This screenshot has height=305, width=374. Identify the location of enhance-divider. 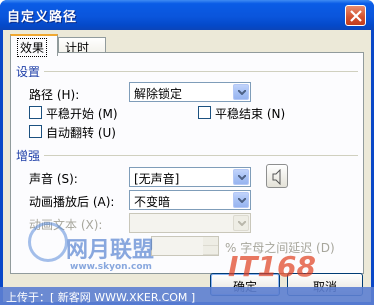
(201, 155).